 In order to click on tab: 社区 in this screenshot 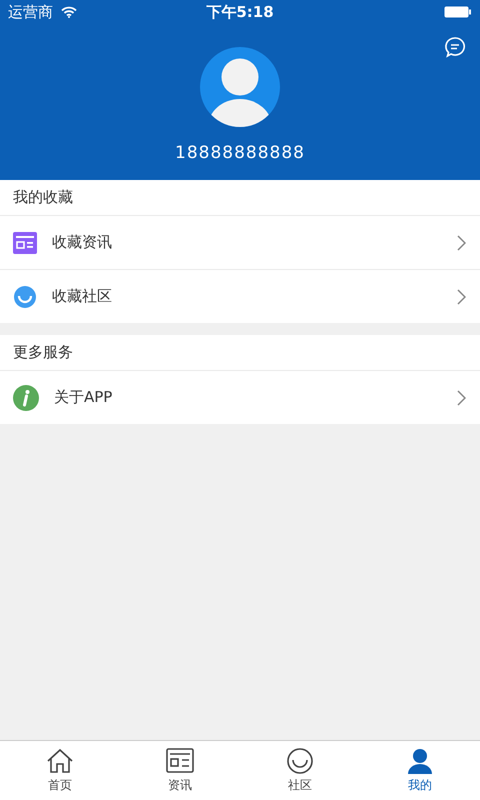, I will do `click(300, 770)`.